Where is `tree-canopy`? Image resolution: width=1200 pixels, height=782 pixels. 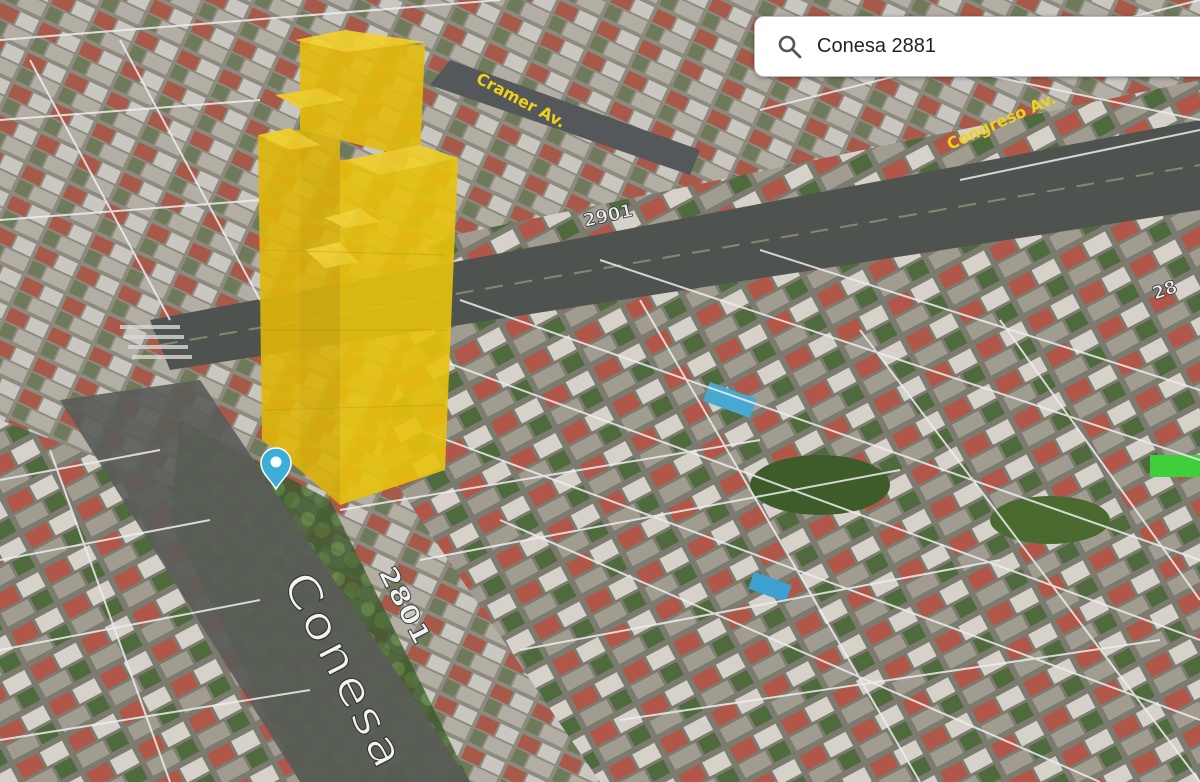
tree-canopy is located at coordinates (1050, 520).